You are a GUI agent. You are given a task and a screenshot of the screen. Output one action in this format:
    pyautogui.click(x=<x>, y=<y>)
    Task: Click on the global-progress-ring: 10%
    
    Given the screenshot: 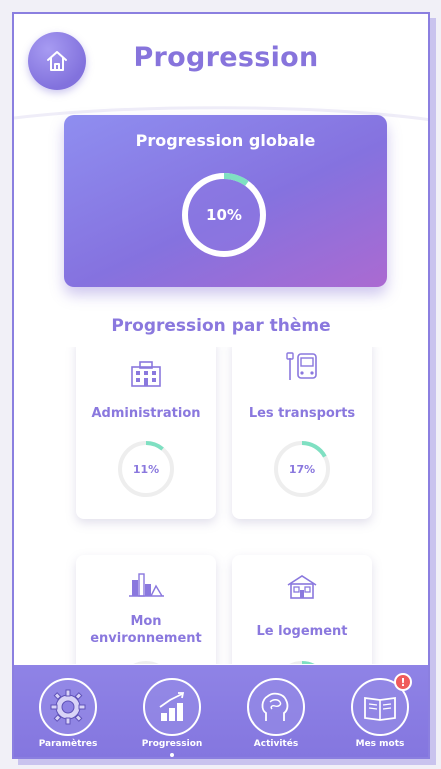 What is the action you would take?
    pyautogui.click(x=224, y=215)
    